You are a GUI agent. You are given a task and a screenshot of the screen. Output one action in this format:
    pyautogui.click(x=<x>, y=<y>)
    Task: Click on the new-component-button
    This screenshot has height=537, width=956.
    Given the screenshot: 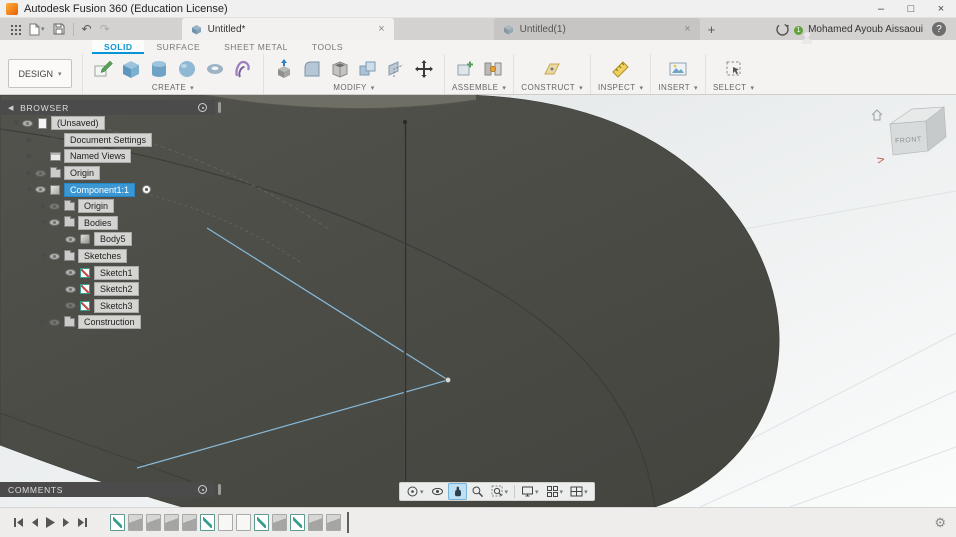 What is the action you would take?
    pyautogui.click(x=465, y=69)
    